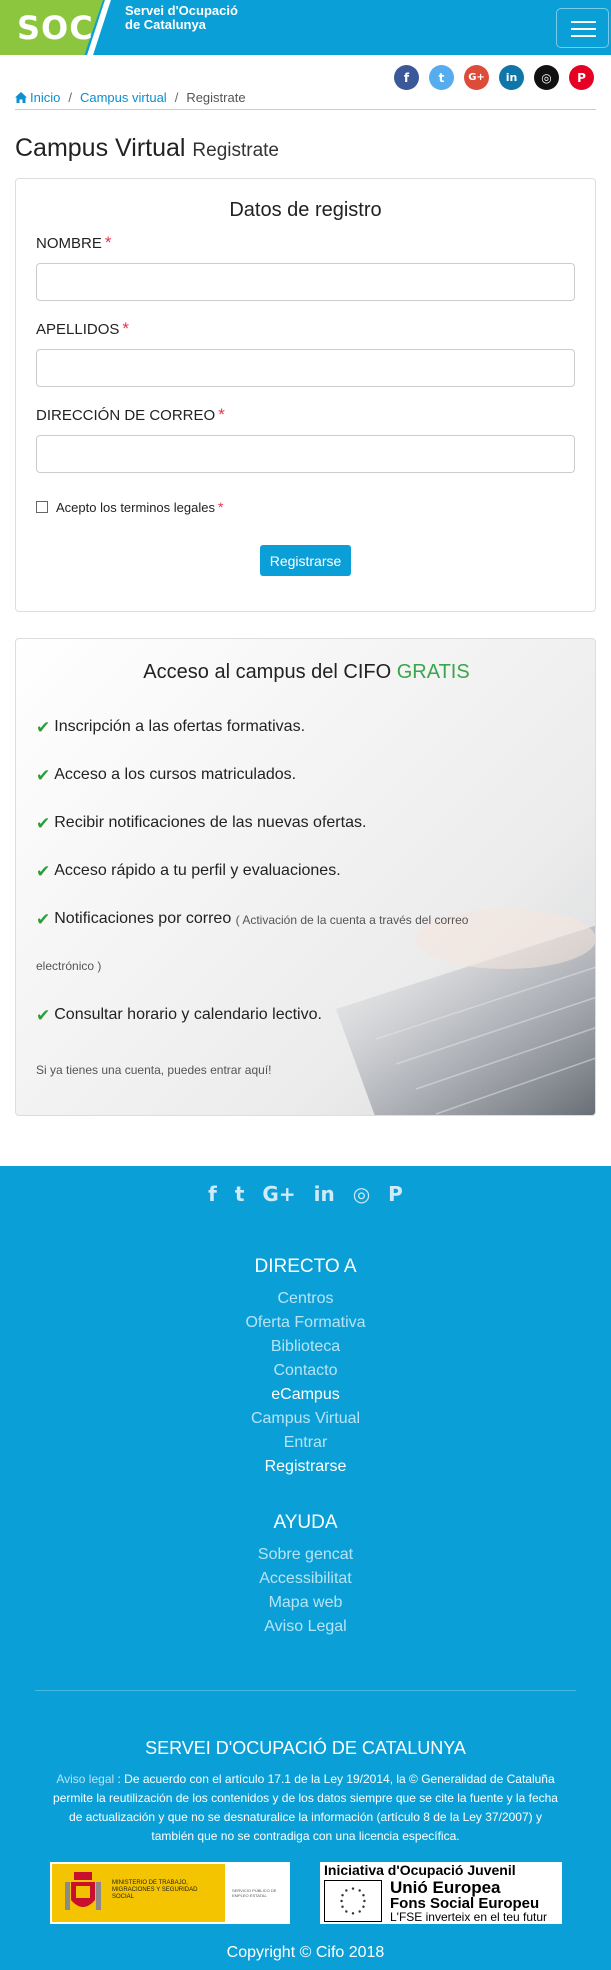 The image size is (611, 1970). I want to click on footer-link-aviso-legal: Aviso Legal, so click(305, 1627).